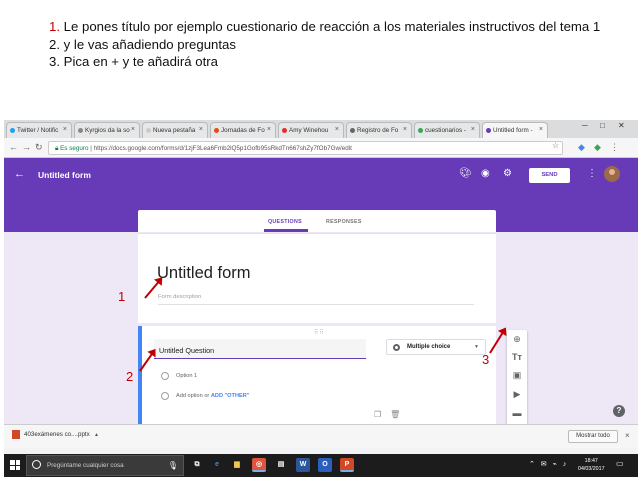 This screenshot has width=638, height=479. Describe the element at coordinates (237, 465) in the screenshot. I see `file-explorer-icon: ▆` at that location.